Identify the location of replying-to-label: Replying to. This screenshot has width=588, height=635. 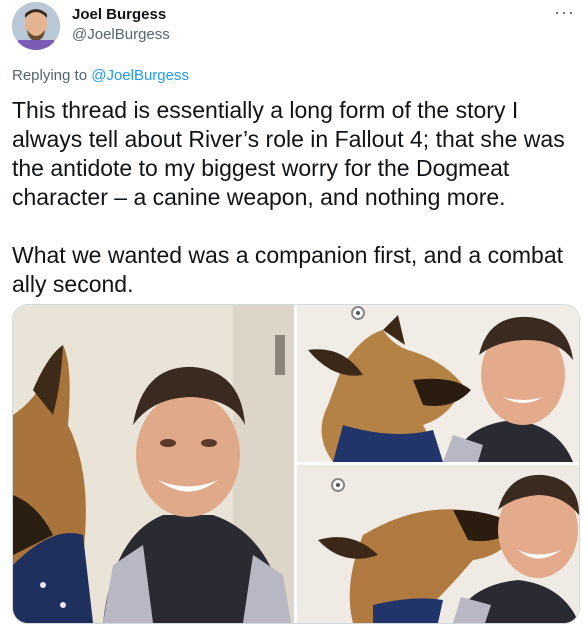
(50, 75).